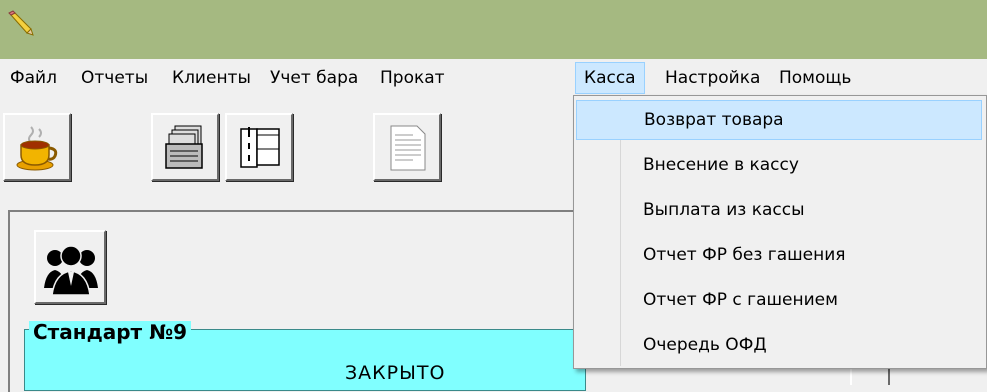 This screenshot has width=987, height=392. I want to click on document-icon, so click(408, 148).